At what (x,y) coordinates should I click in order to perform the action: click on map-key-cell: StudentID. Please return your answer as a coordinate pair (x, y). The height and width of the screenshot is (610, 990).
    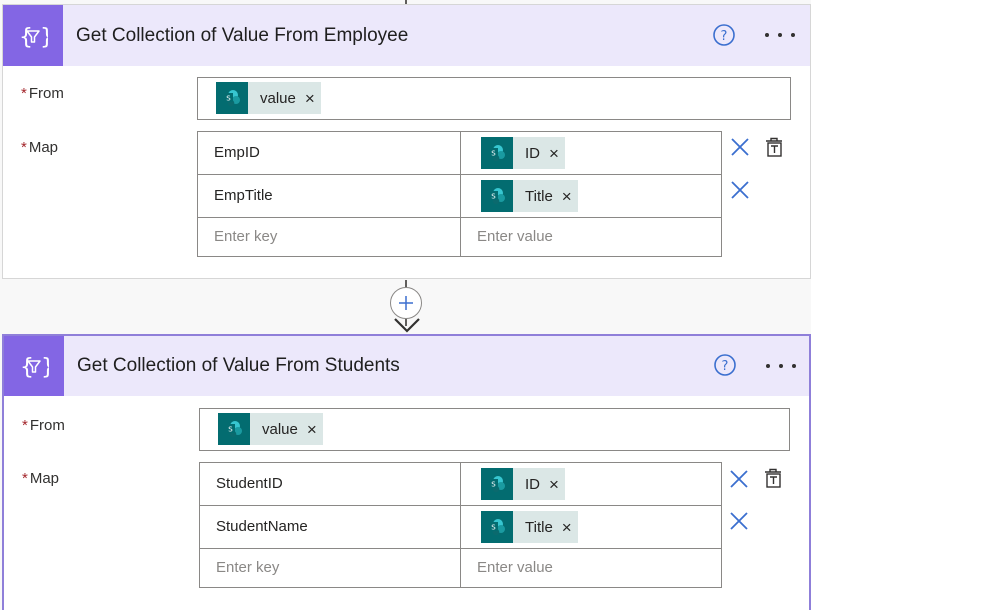
    Looking at the image, I should click on (330, 484).